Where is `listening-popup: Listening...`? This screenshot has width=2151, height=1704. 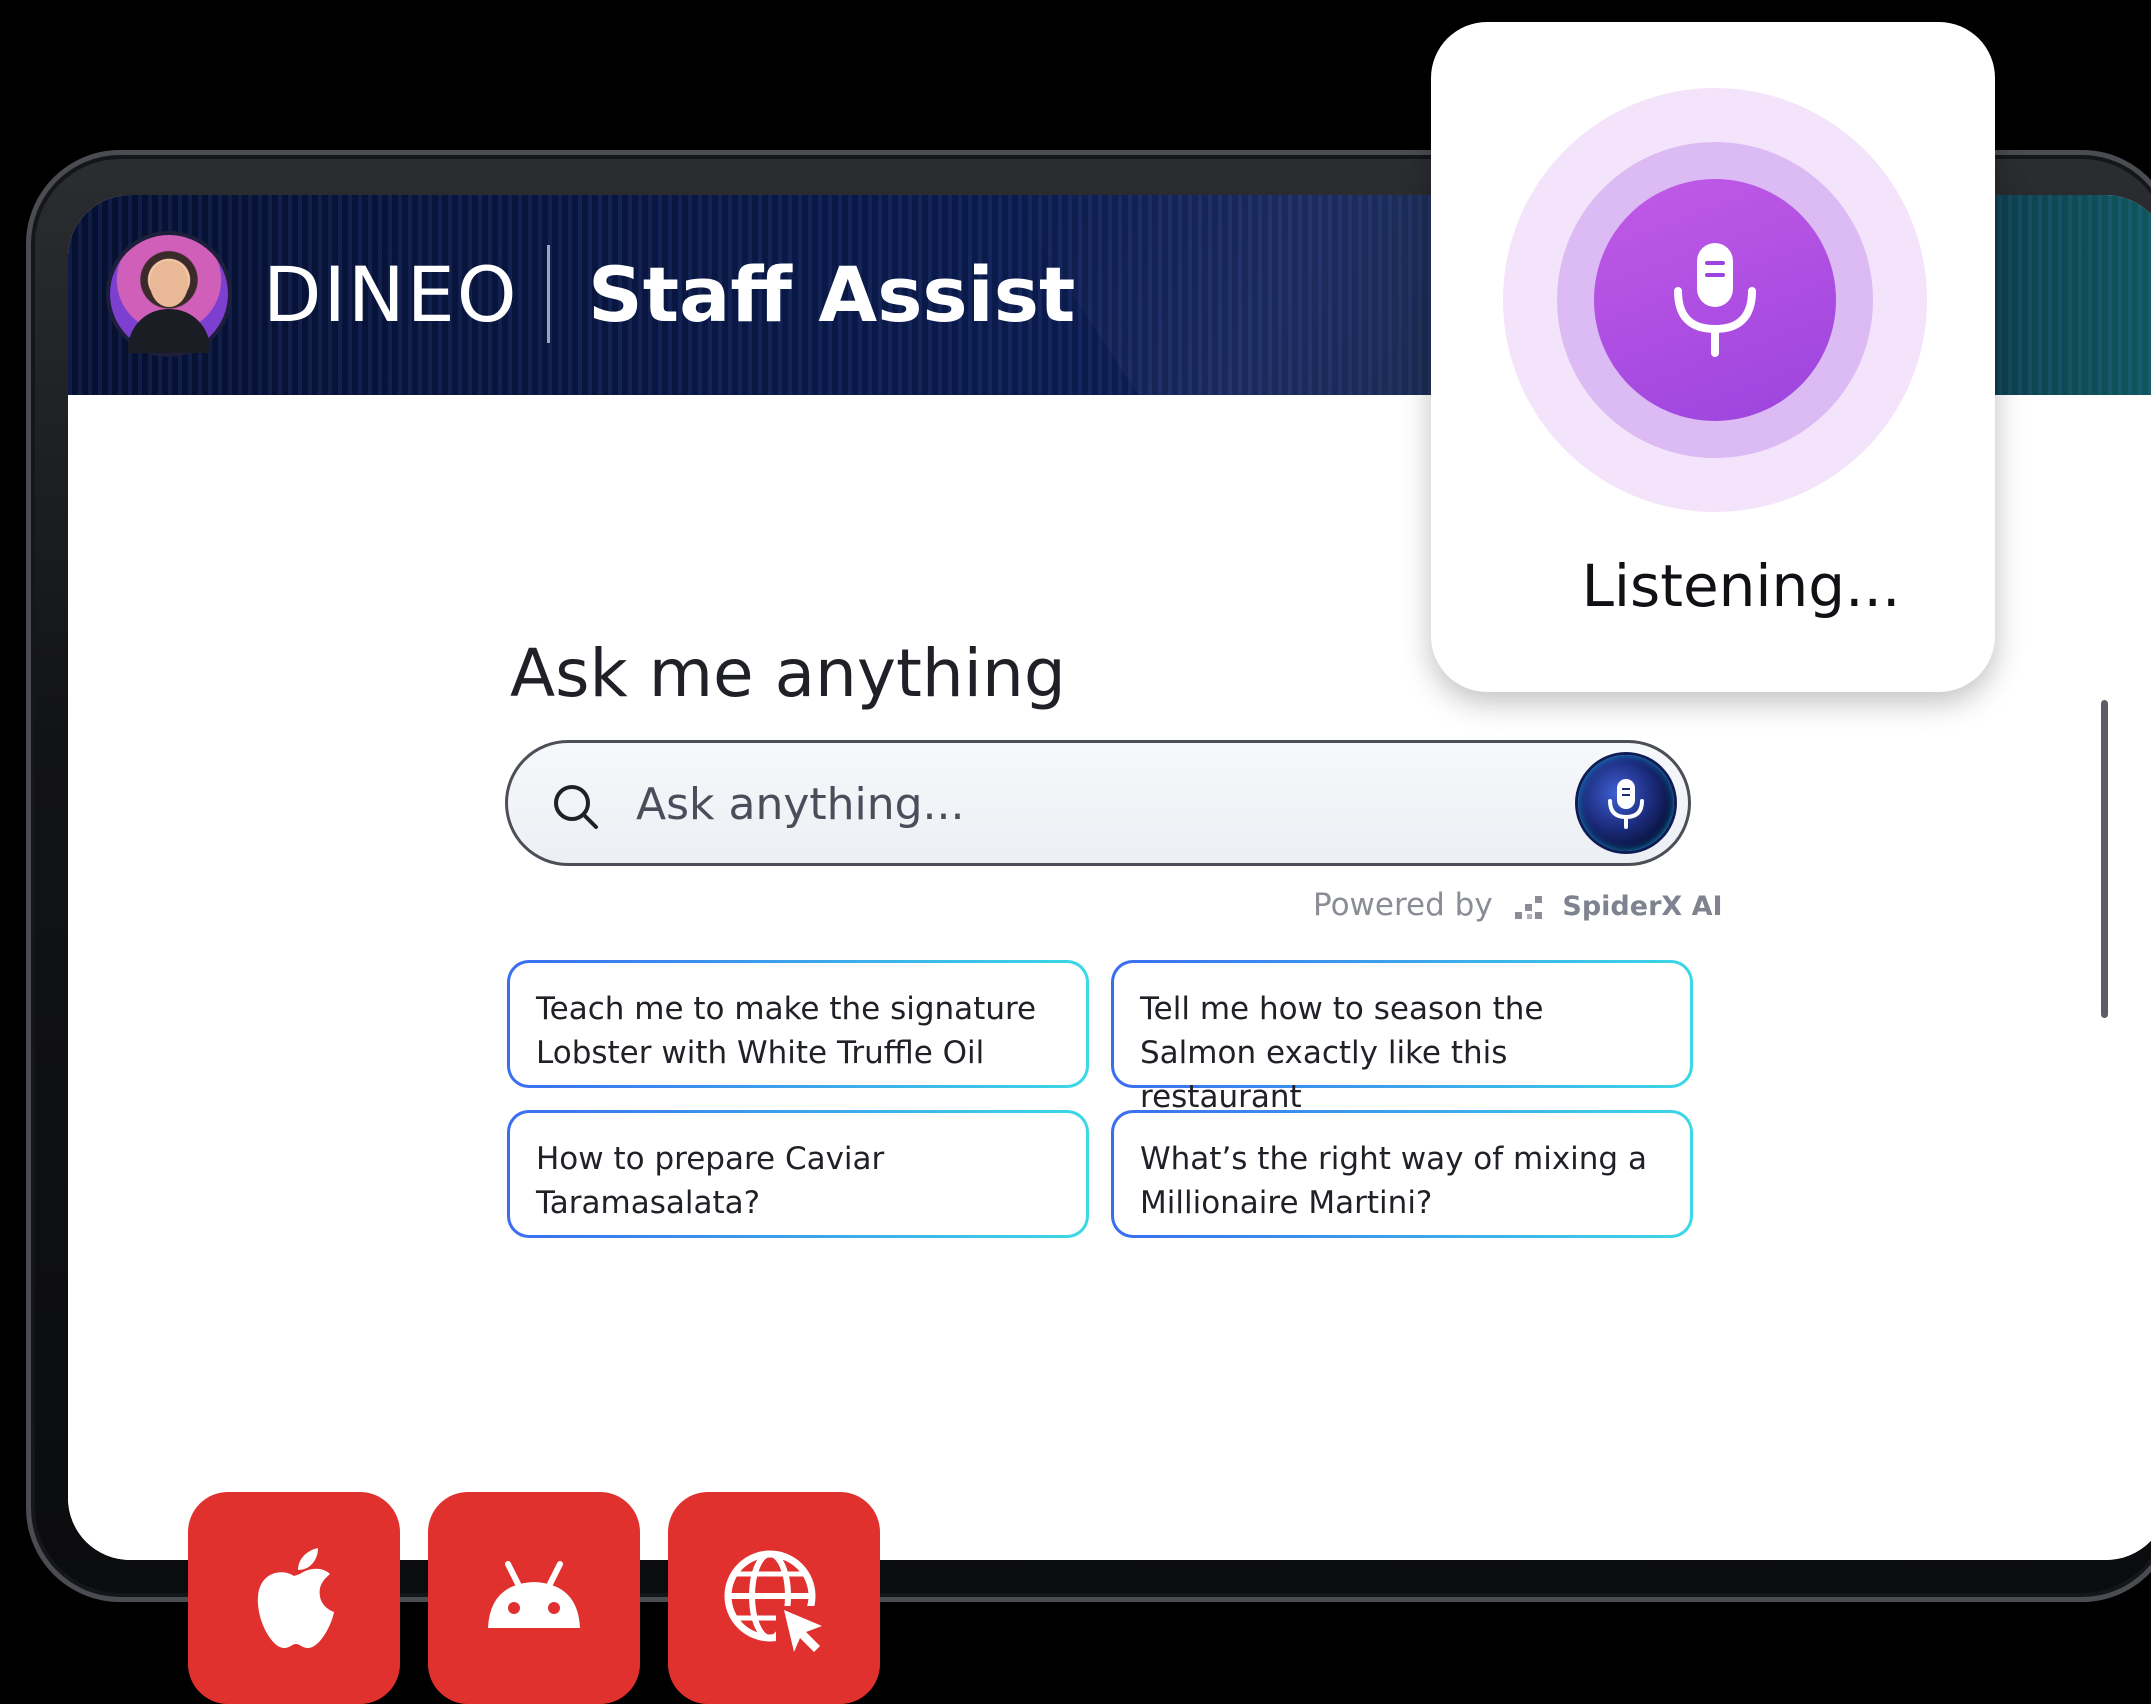 listening-popup: Listening... is located at coordinates (1713, 357).